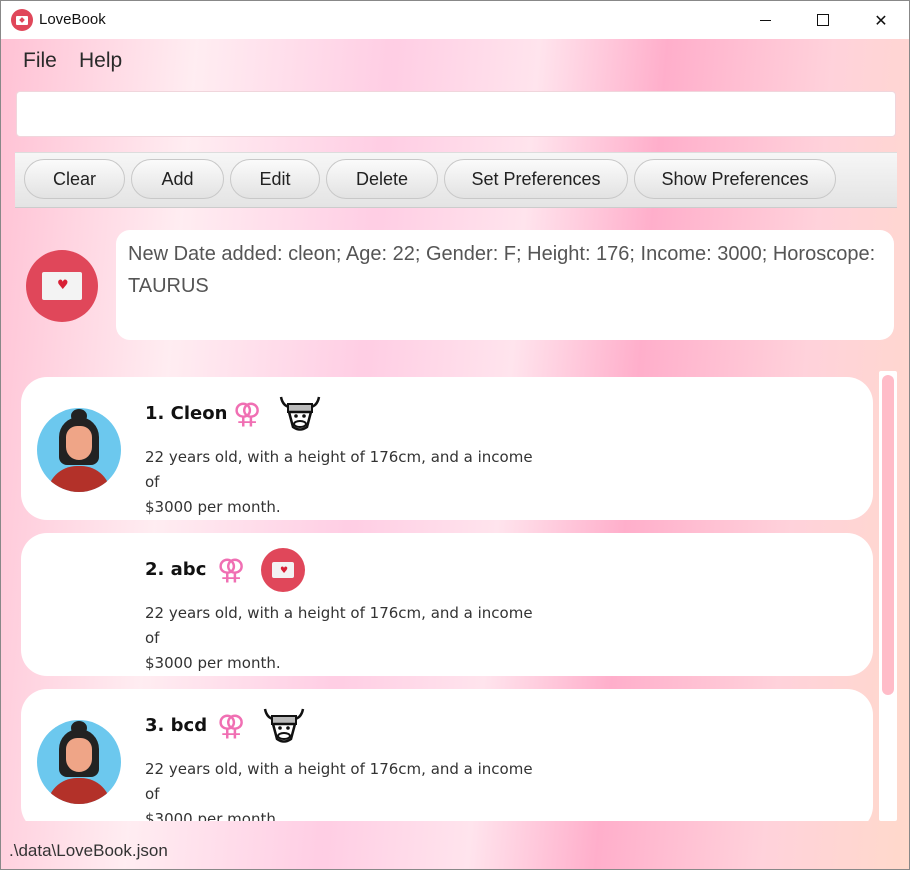 The height and width of the screenshot is (870, 910). I want to click on minimize-button, so click(765, 20).